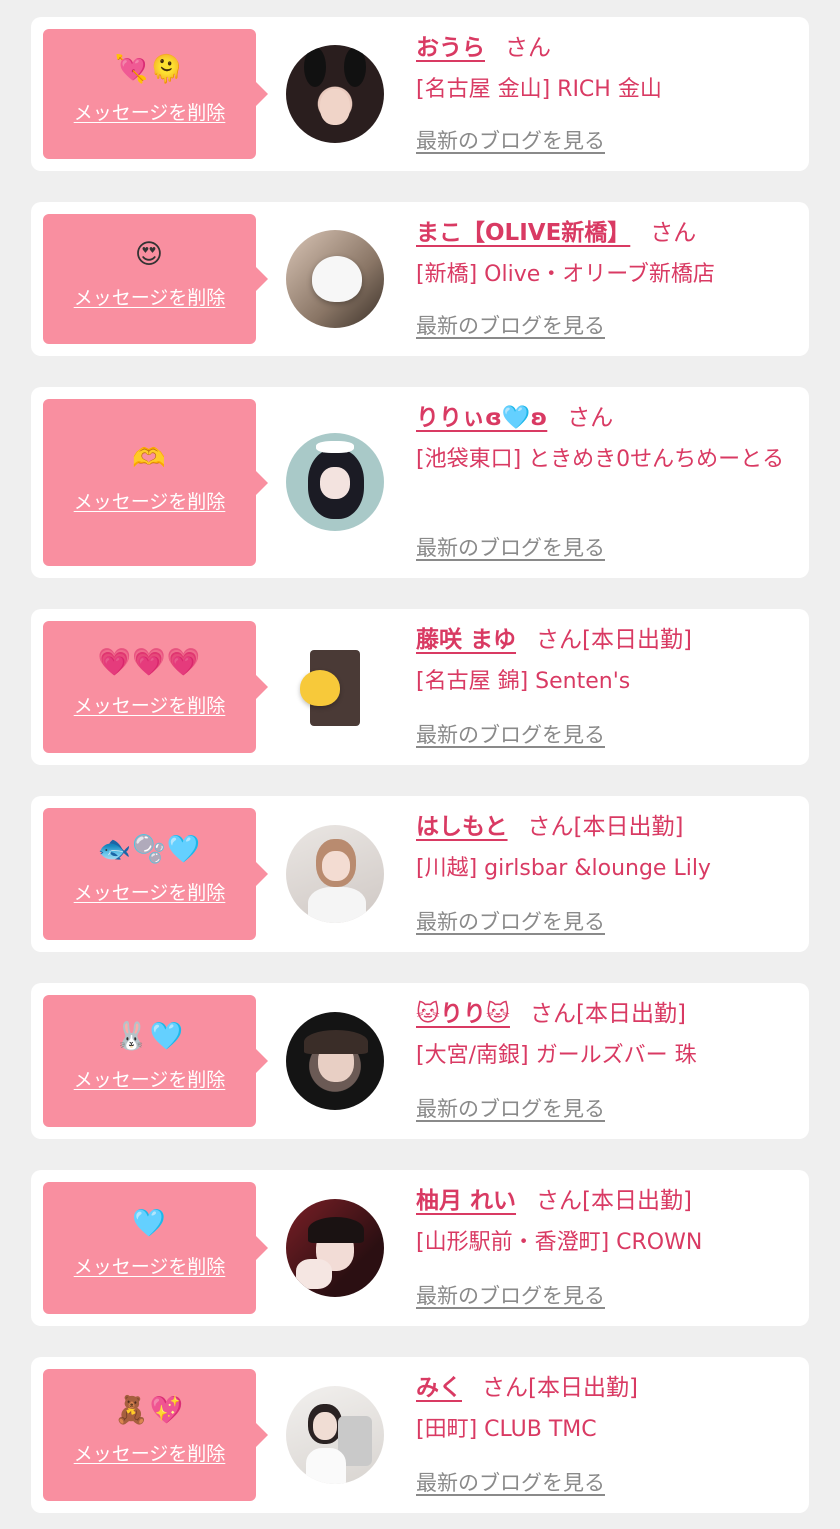  I want to click on shop-name: [田町] CLUB TMC, so click(506, 1429).